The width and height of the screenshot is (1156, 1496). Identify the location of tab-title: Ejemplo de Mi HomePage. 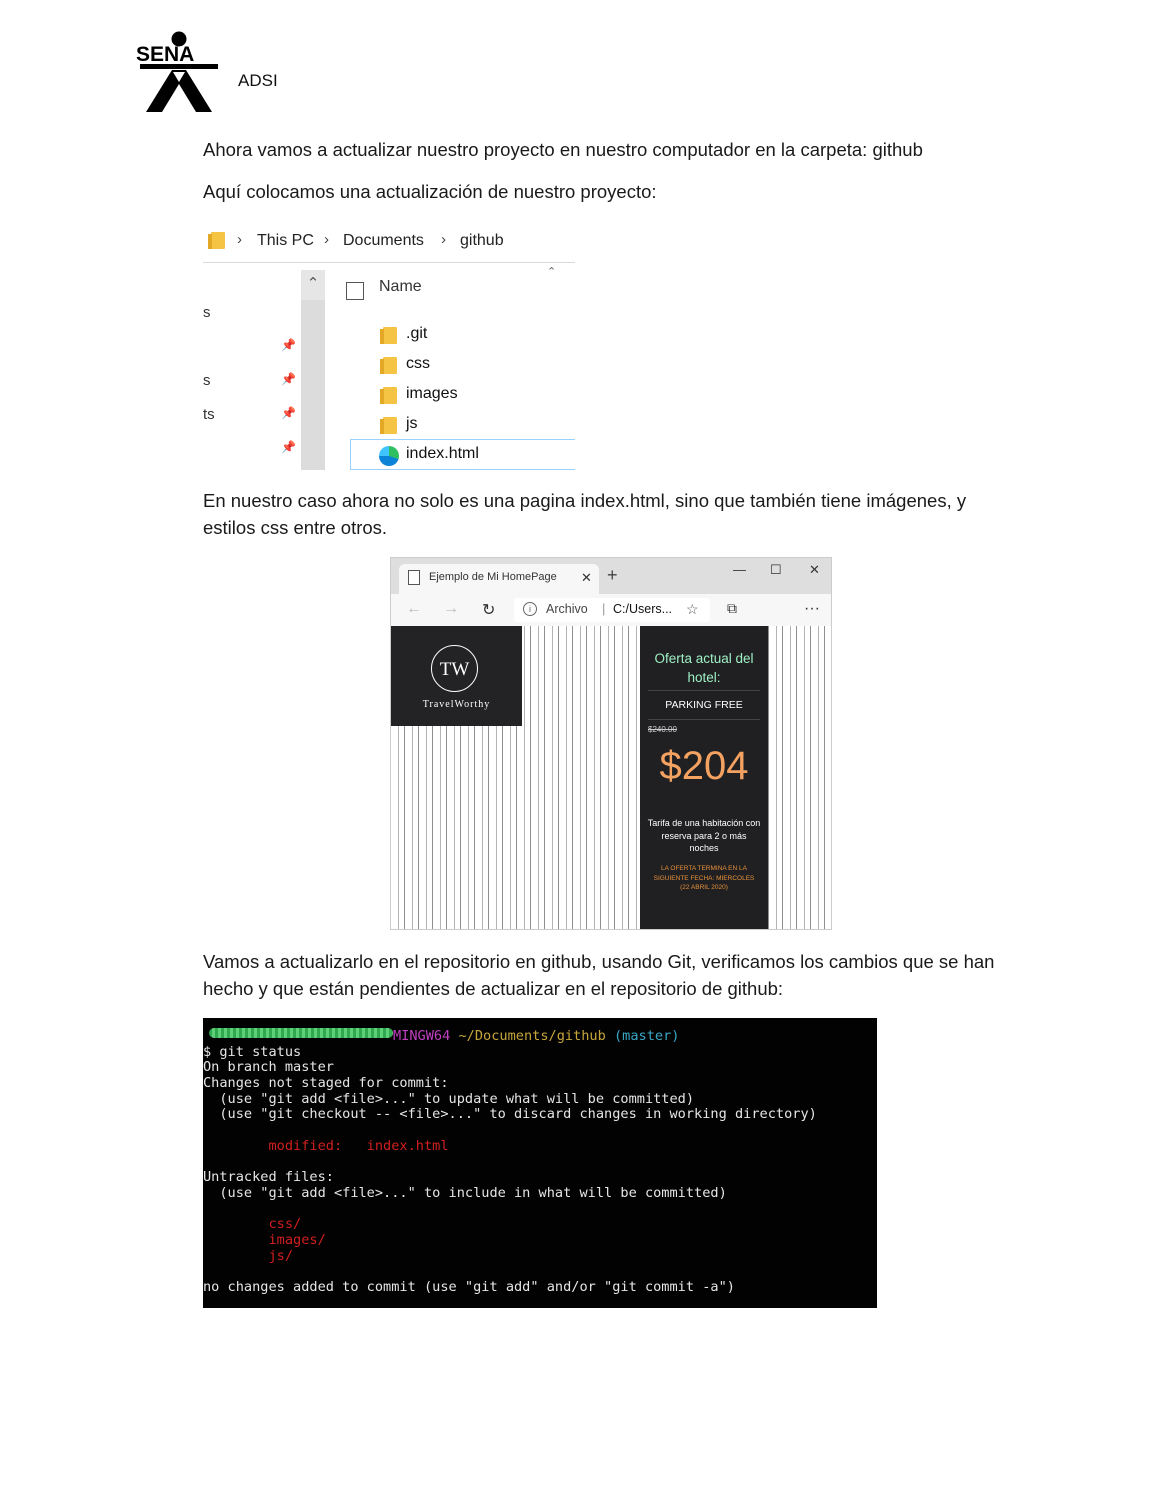
(493, 577).